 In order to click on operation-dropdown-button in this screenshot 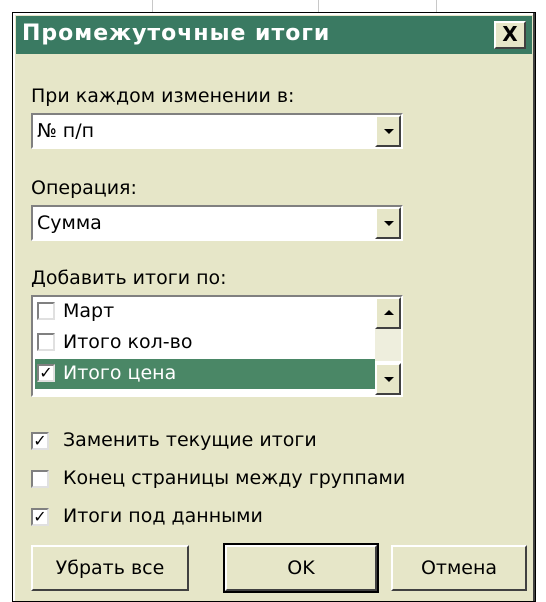, I will do `click(388, 223)`.